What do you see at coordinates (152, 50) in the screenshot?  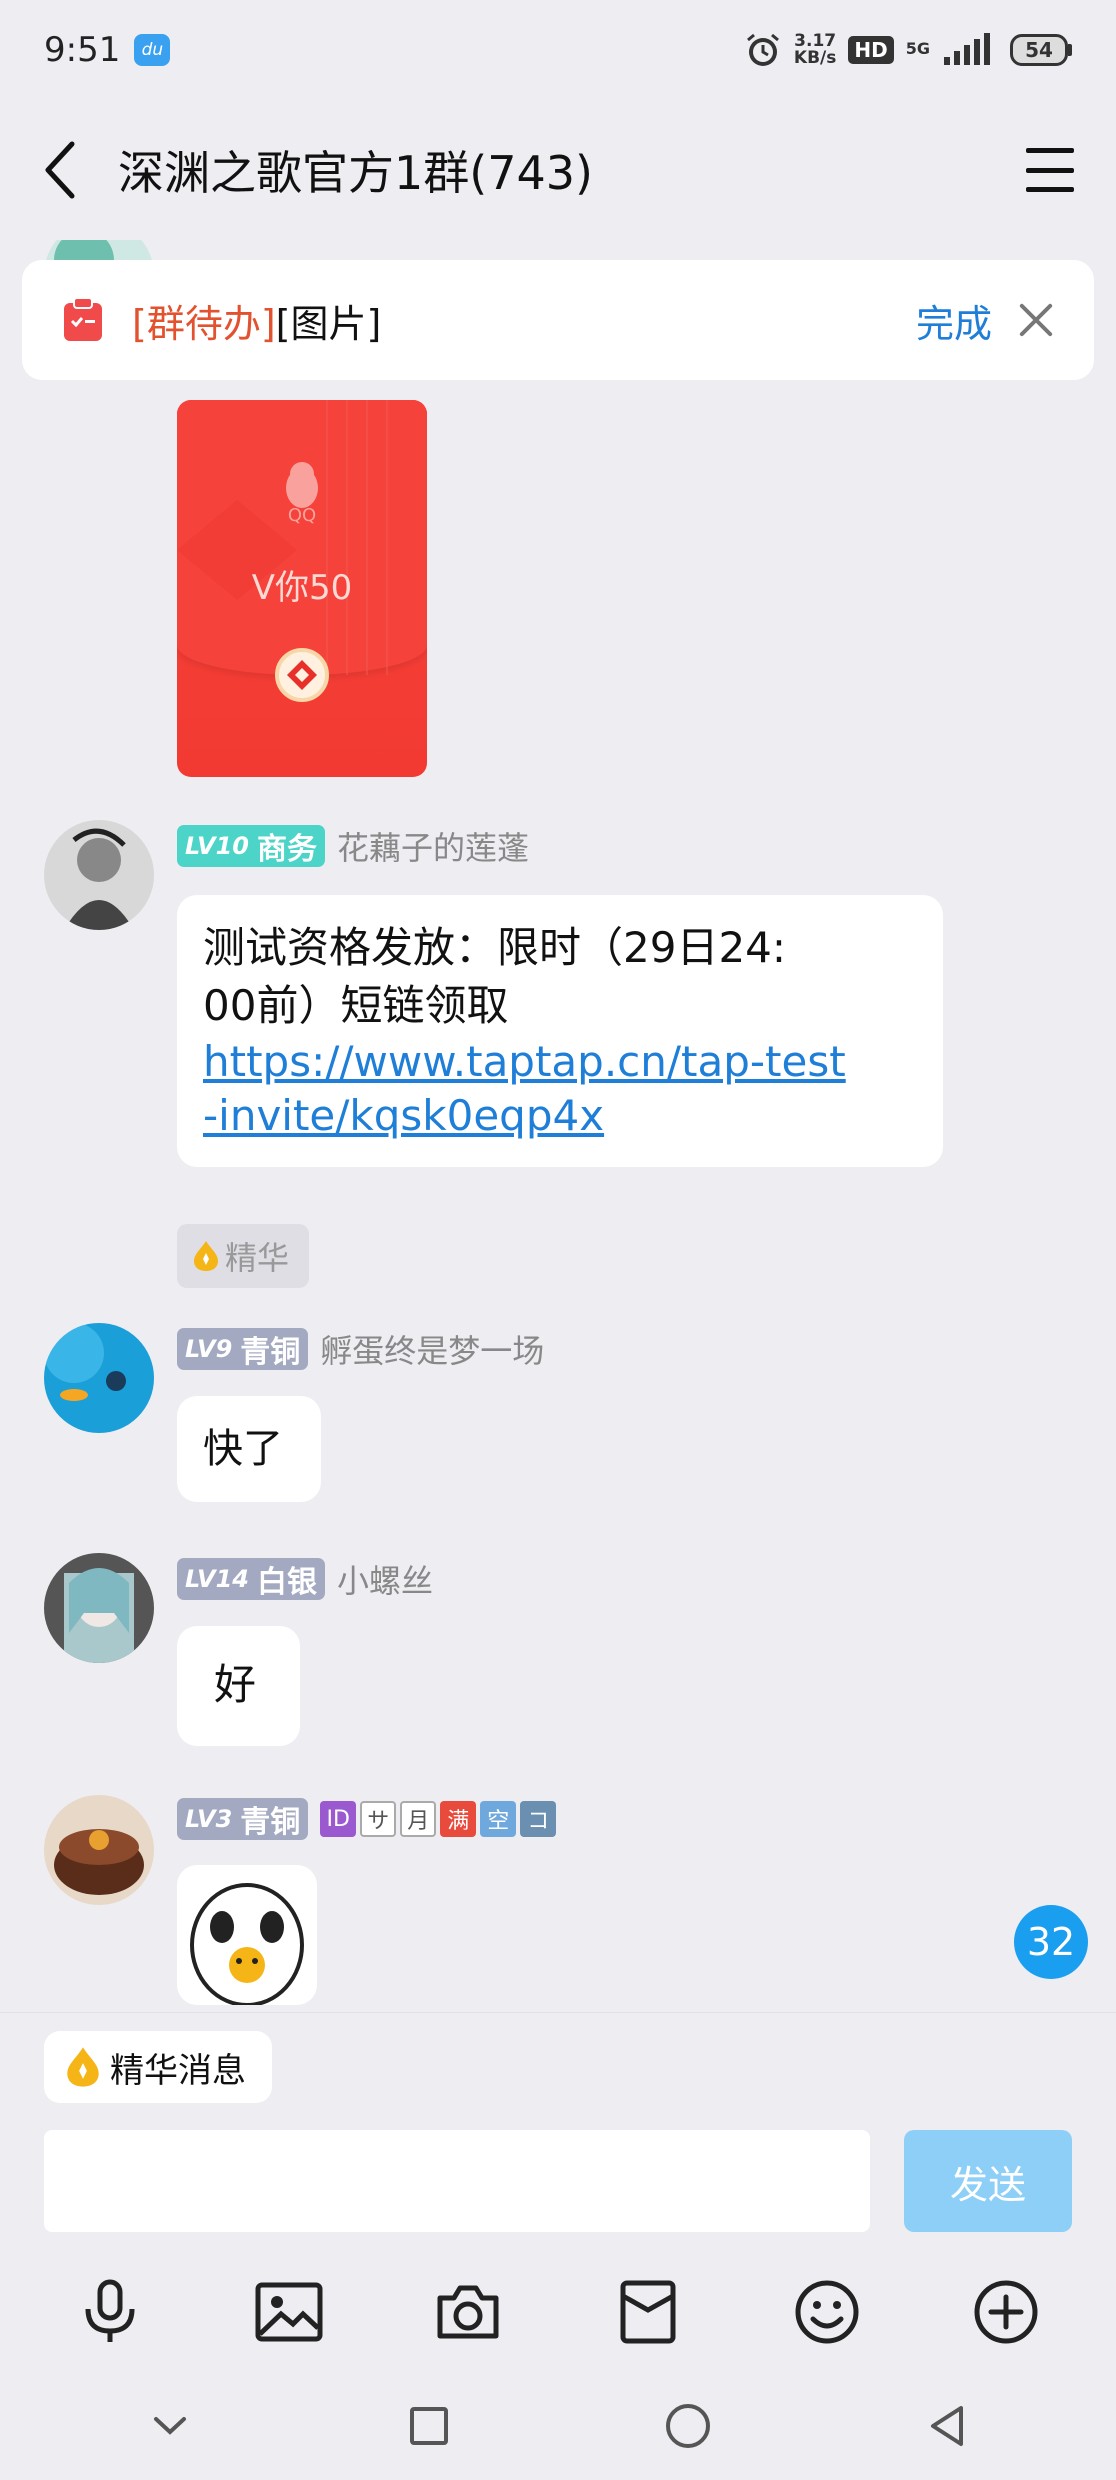 I see `app-notification-icon: du` at bounding box center [152, 50].